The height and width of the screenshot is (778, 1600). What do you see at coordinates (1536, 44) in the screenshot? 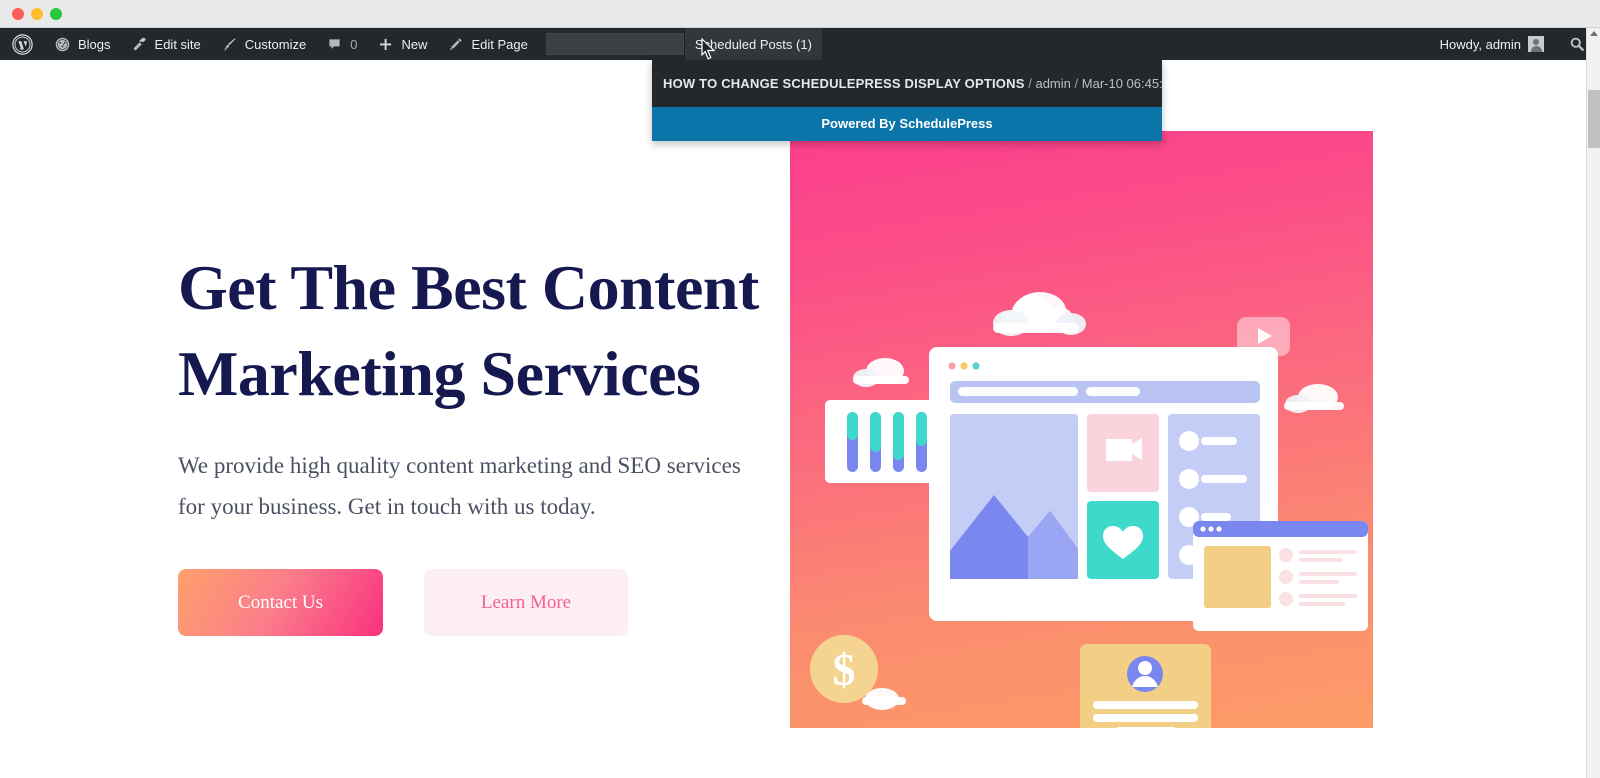
I see `avatar` at bounding box center [1536, 44].